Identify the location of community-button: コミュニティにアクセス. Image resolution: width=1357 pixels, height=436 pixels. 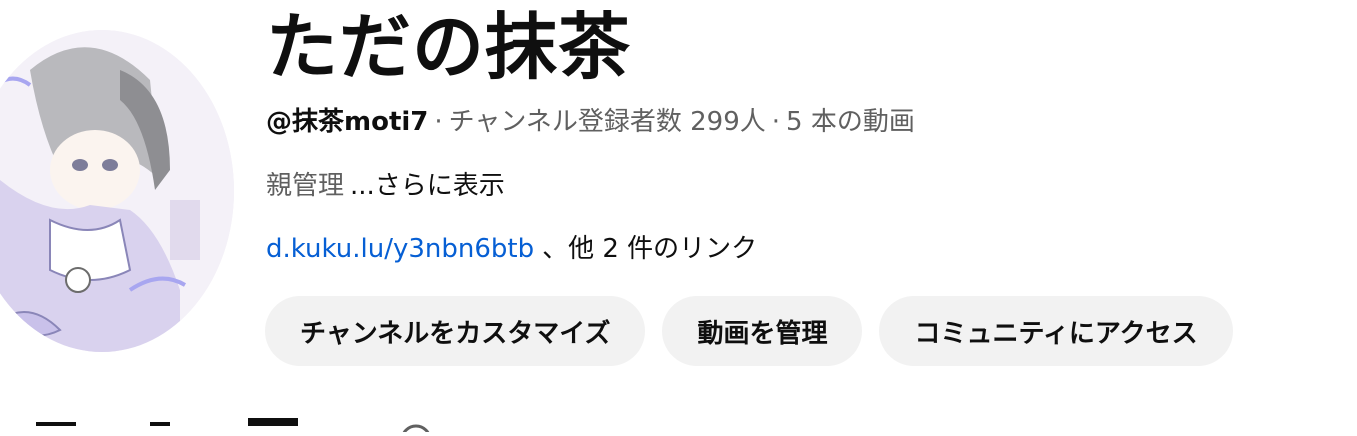
(1056, 331).